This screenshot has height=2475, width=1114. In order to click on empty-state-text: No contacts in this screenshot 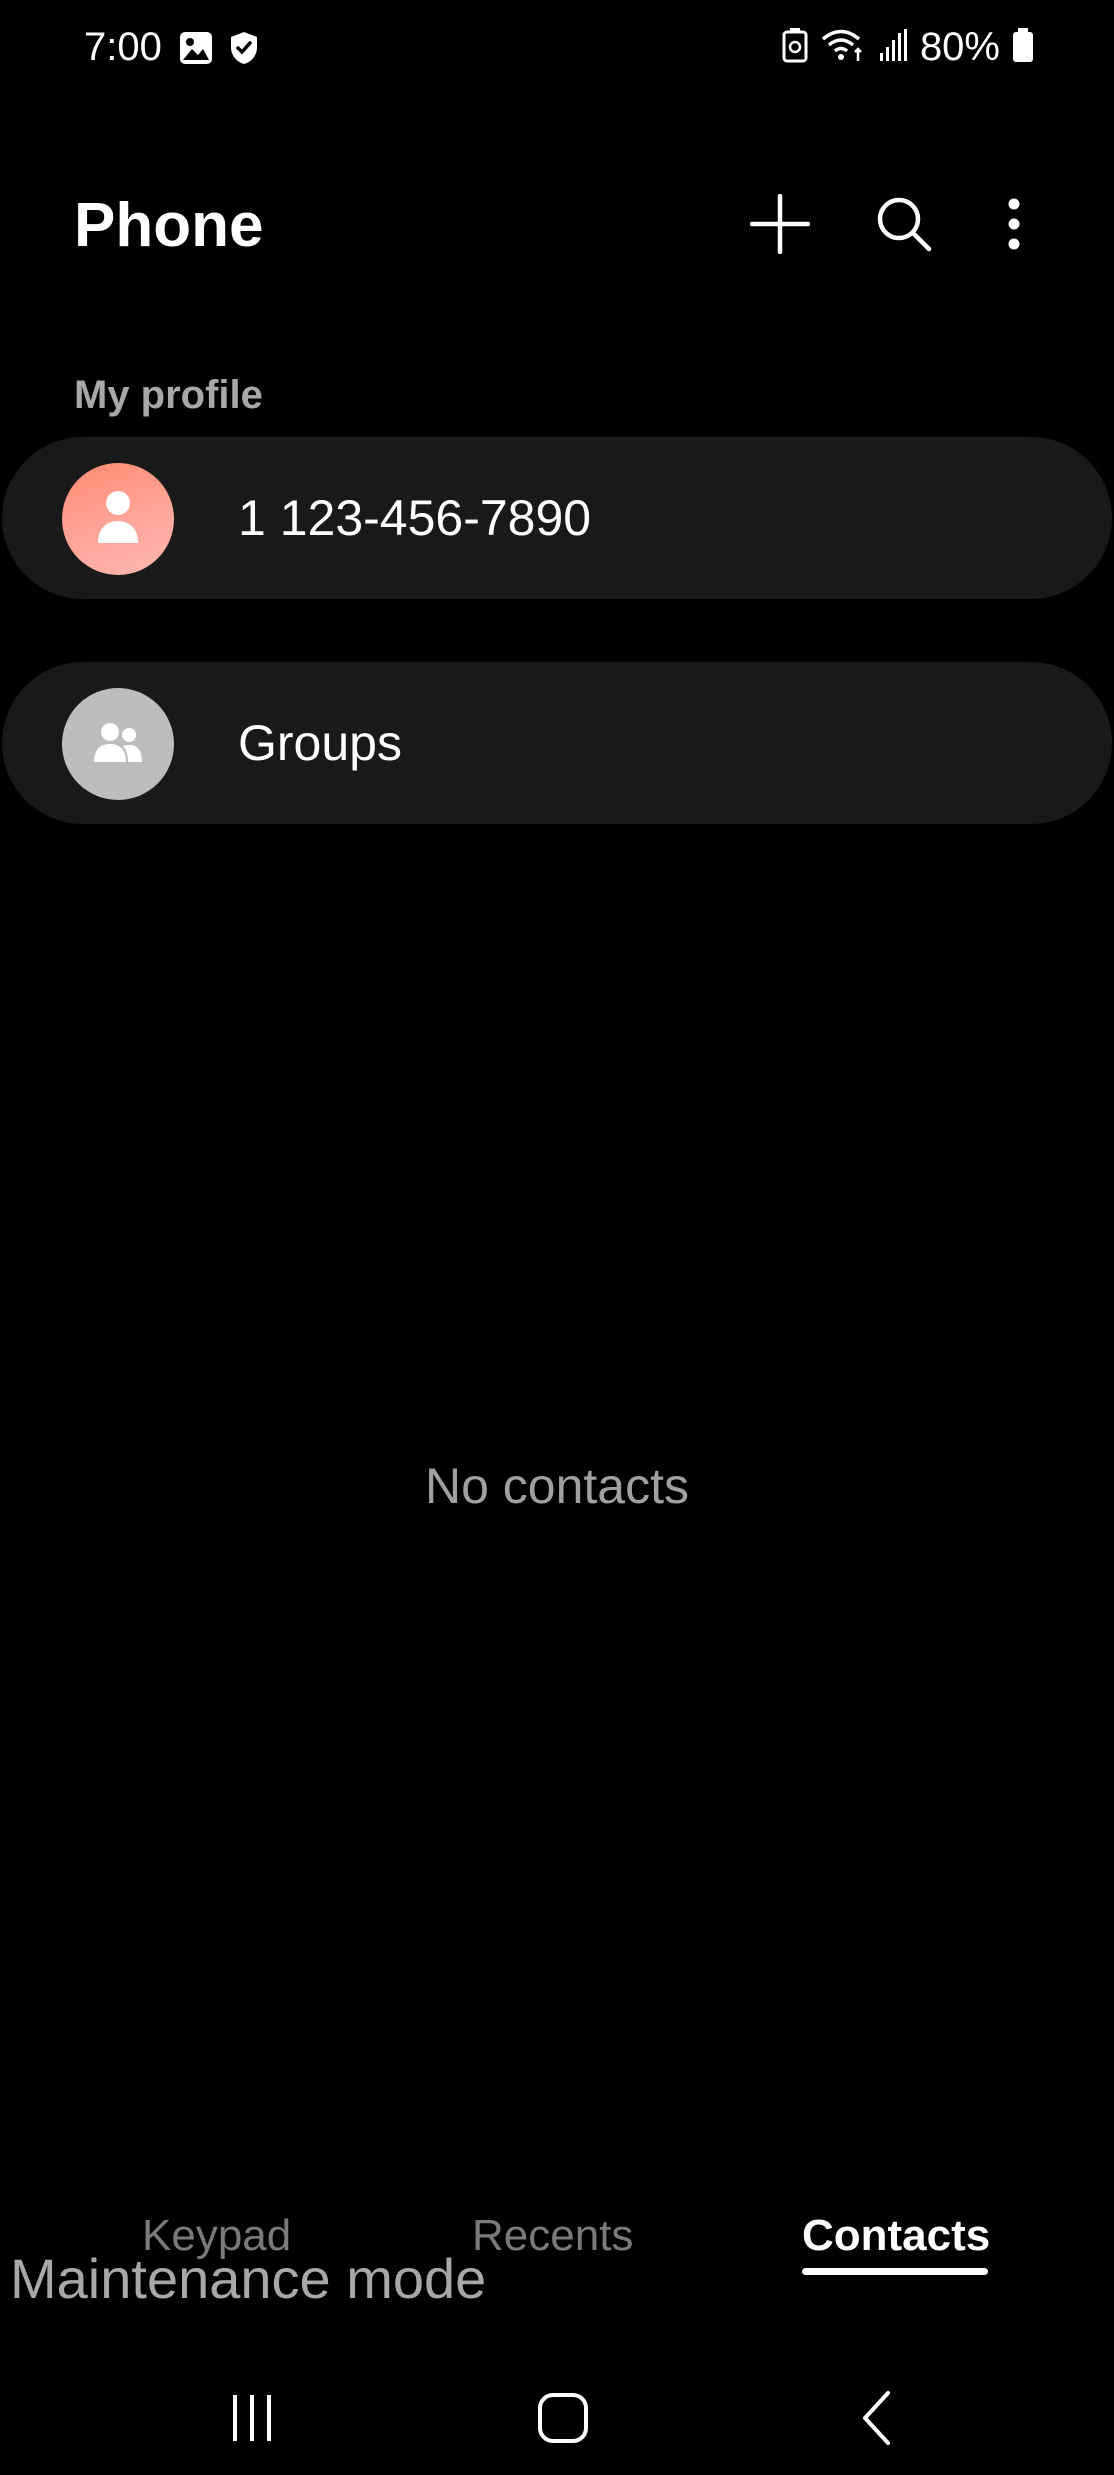, I will do `click(556, 1486)`.